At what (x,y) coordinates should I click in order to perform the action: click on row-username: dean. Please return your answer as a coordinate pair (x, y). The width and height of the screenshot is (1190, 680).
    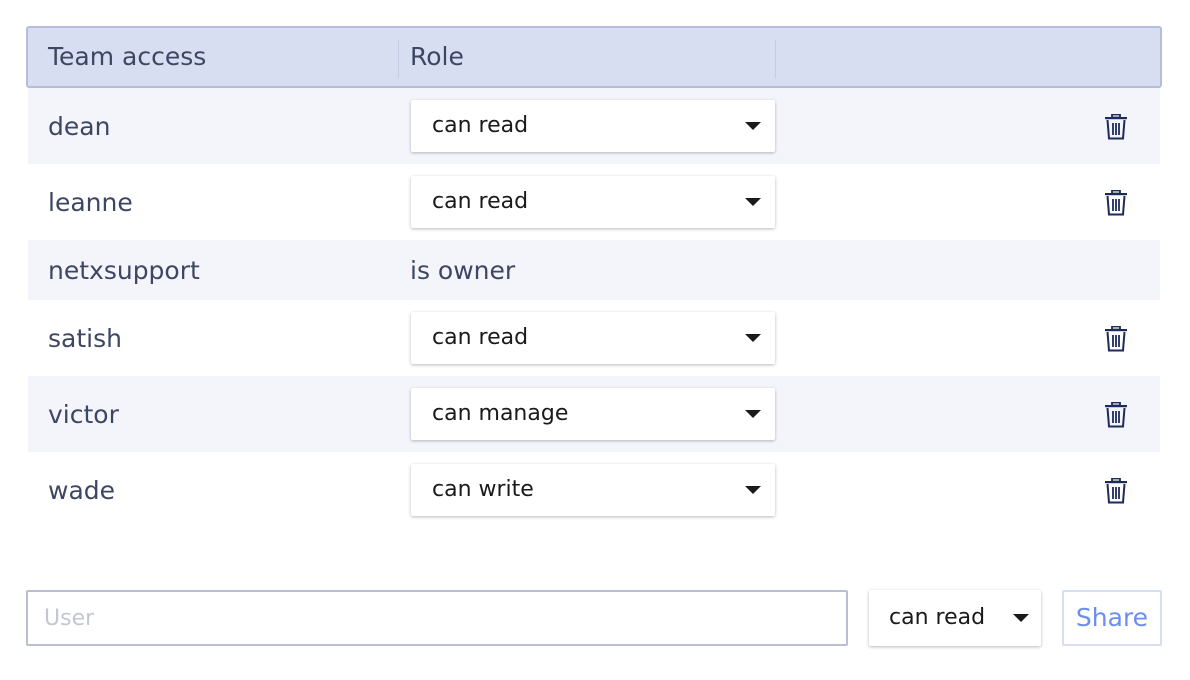
    Looking at the image, I should click on (79, 126).